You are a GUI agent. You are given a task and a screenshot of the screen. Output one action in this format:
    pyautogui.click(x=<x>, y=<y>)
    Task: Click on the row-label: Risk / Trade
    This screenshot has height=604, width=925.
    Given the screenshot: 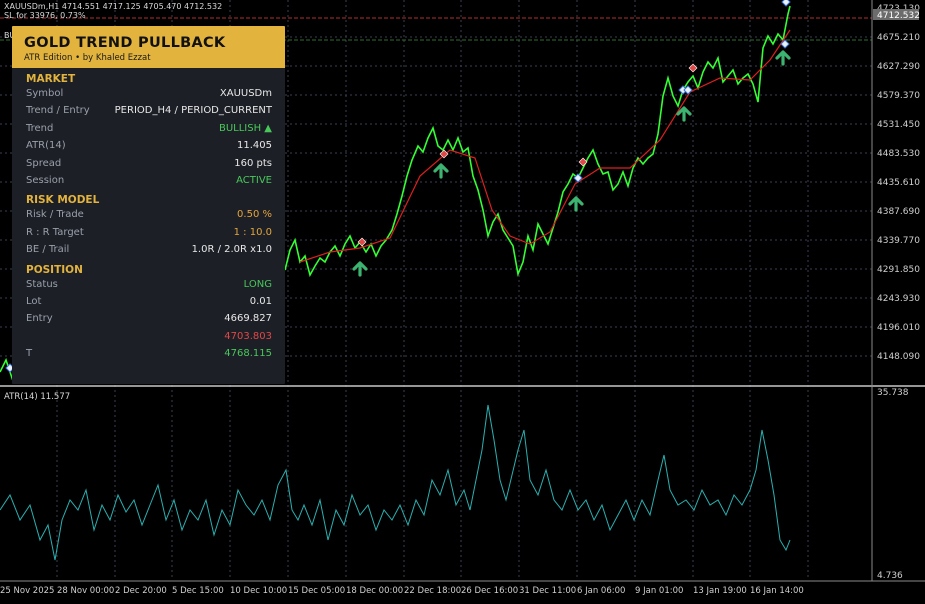 What is the action you would take?
    pyautogui.click(x=55, y=215)
    